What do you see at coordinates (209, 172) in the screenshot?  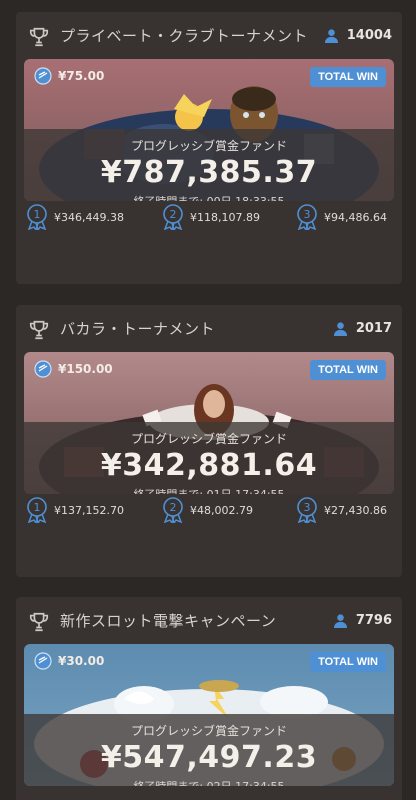 I see `jackpot-amount: ¥787,385.37` at bounding box center [209, 172].